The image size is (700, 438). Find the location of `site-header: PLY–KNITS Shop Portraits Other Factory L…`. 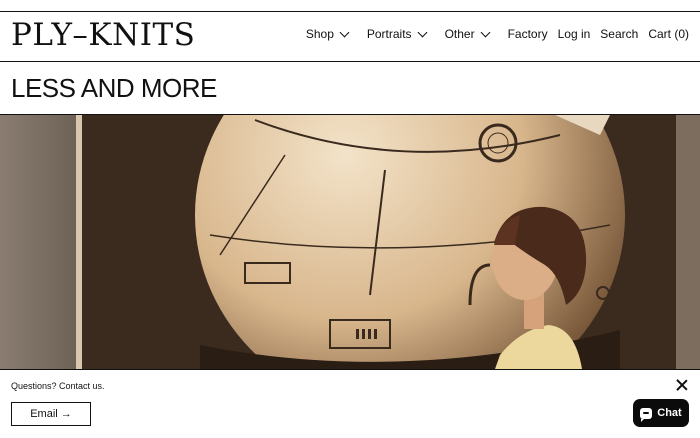

site-header: PLY–KNITS Shop Portraits Other Factory L… is located at coordinates (350, 36).